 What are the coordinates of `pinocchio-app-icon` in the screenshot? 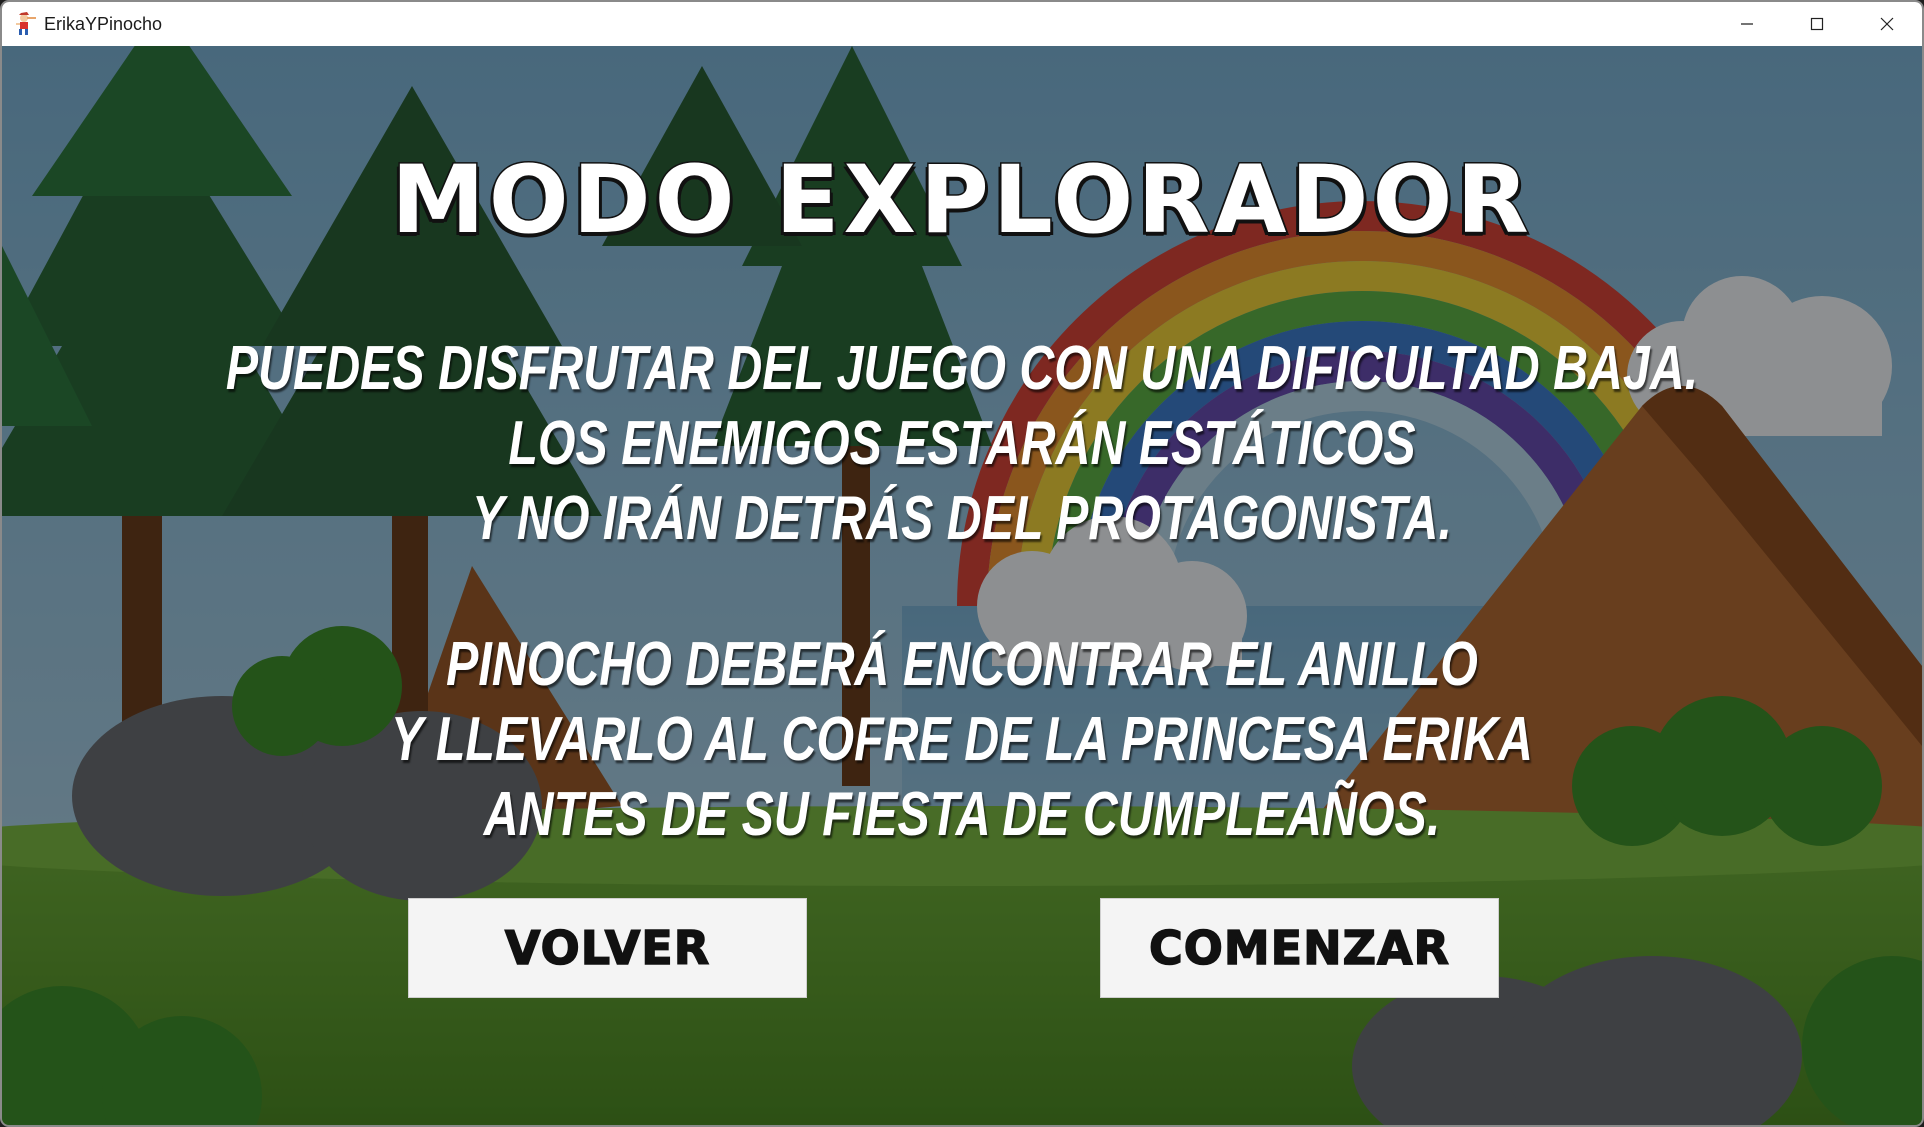 It's located at (26, 24).